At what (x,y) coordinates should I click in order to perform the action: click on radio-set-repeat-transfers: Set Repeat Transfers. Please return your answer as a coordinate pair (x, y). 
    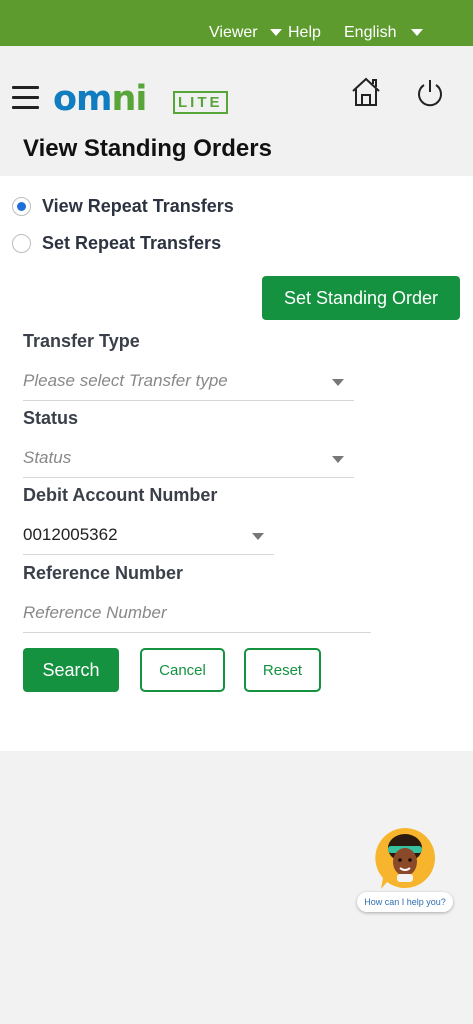
    Looking at the image, I should click on (116, 243).